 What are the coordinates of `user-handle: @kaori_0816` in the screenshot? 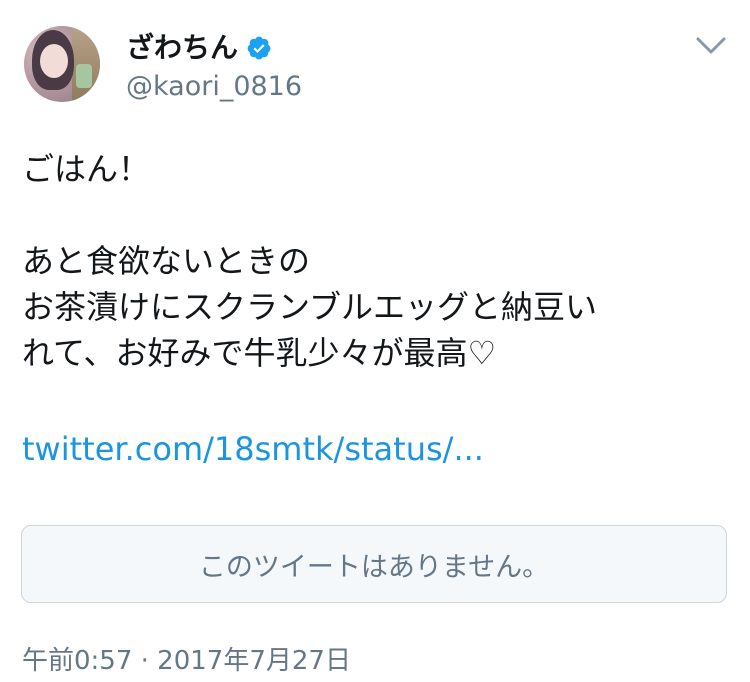 It's located at (214, 87).